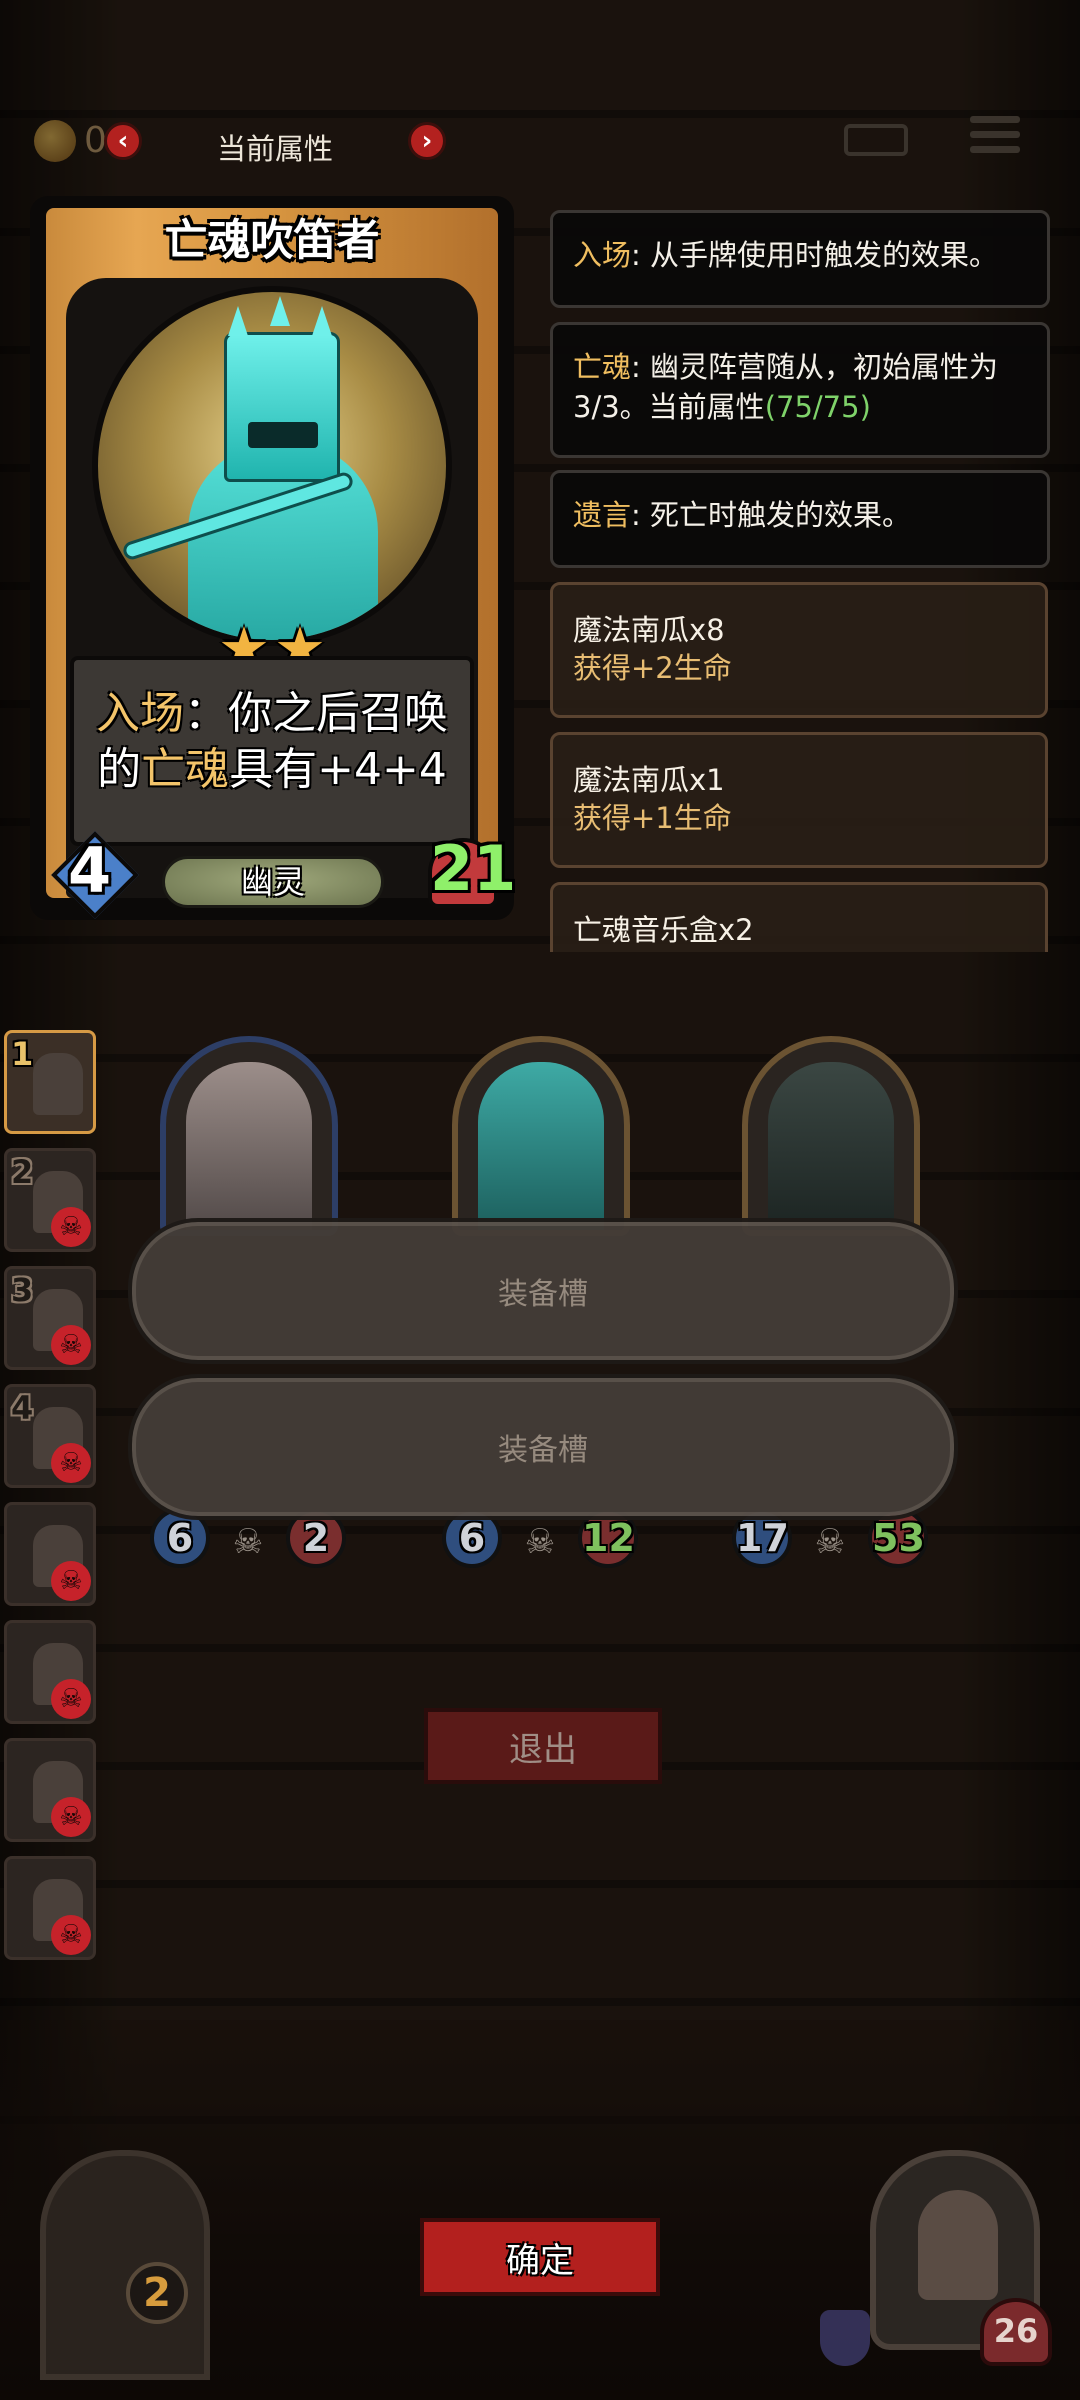  Describe the element at coordinates (50, 1200) in the screenshot. I see `roster-slot: 2 ☠` at that location.